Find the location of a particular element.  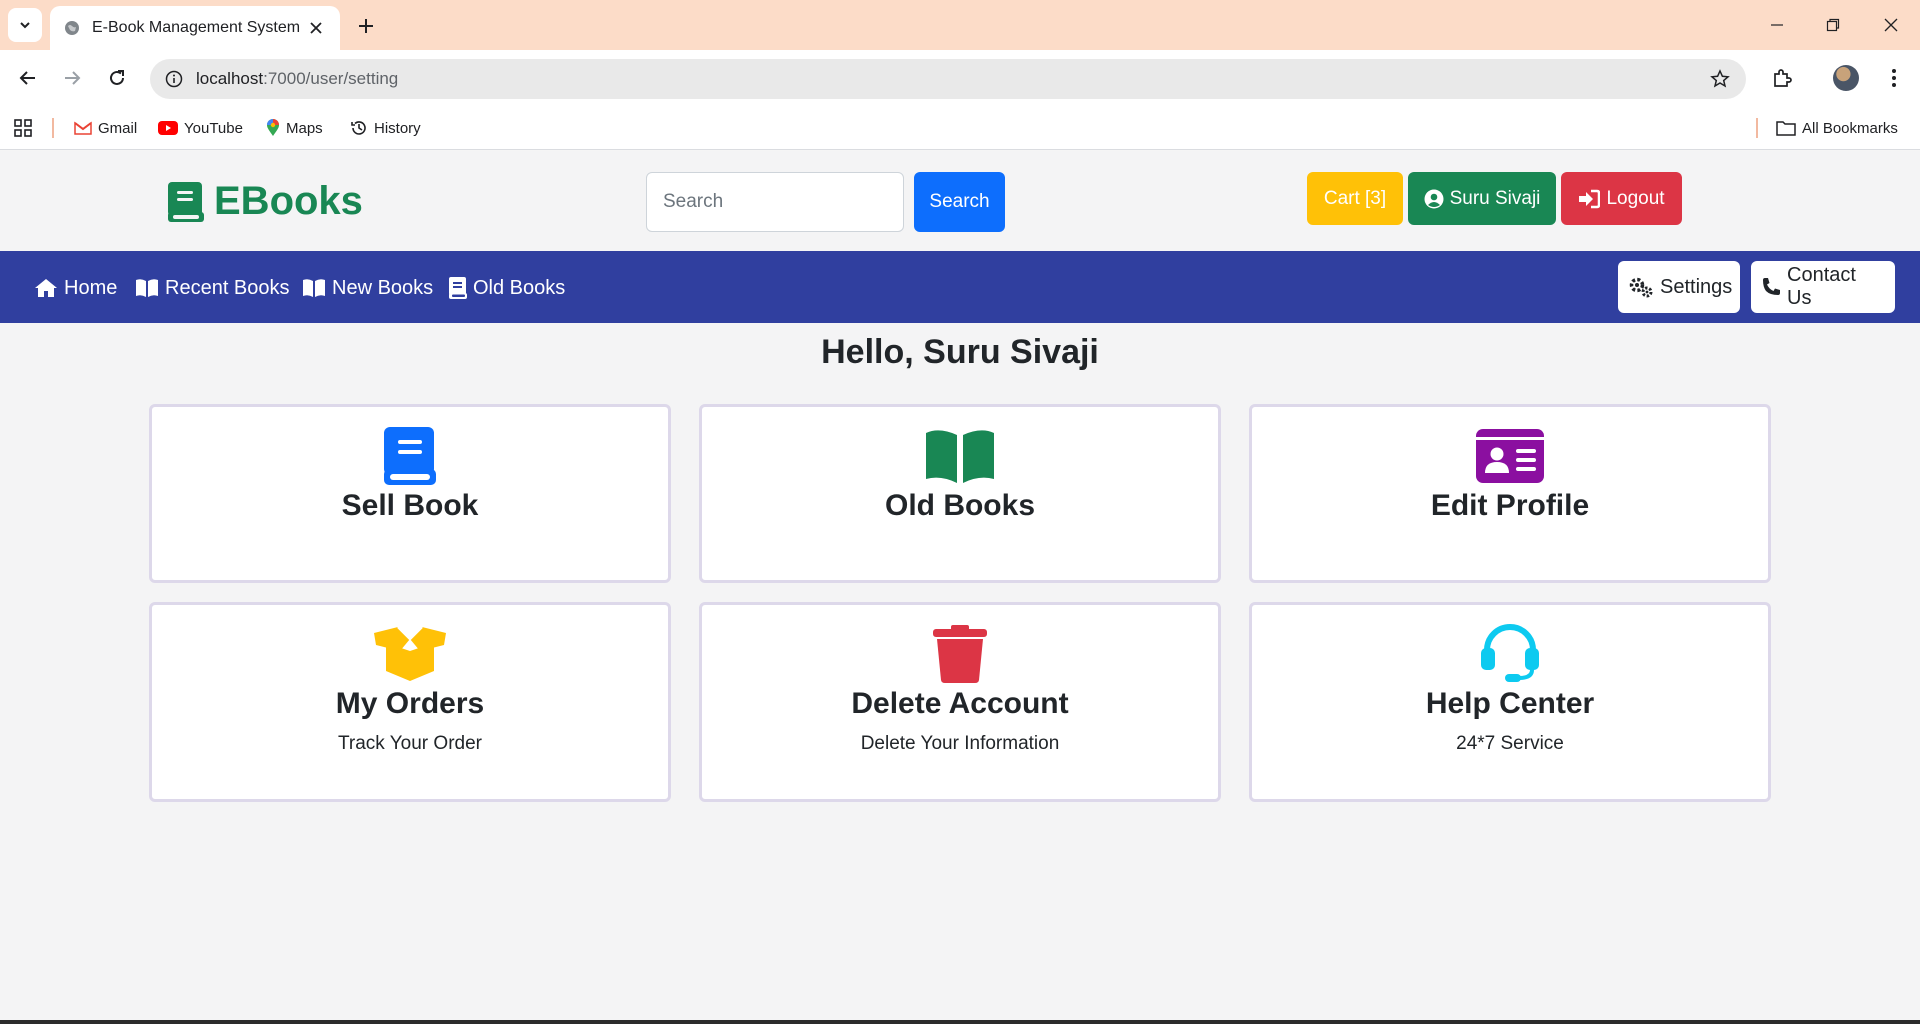

card-title: Delete Account is located at coordinates (960, 703).